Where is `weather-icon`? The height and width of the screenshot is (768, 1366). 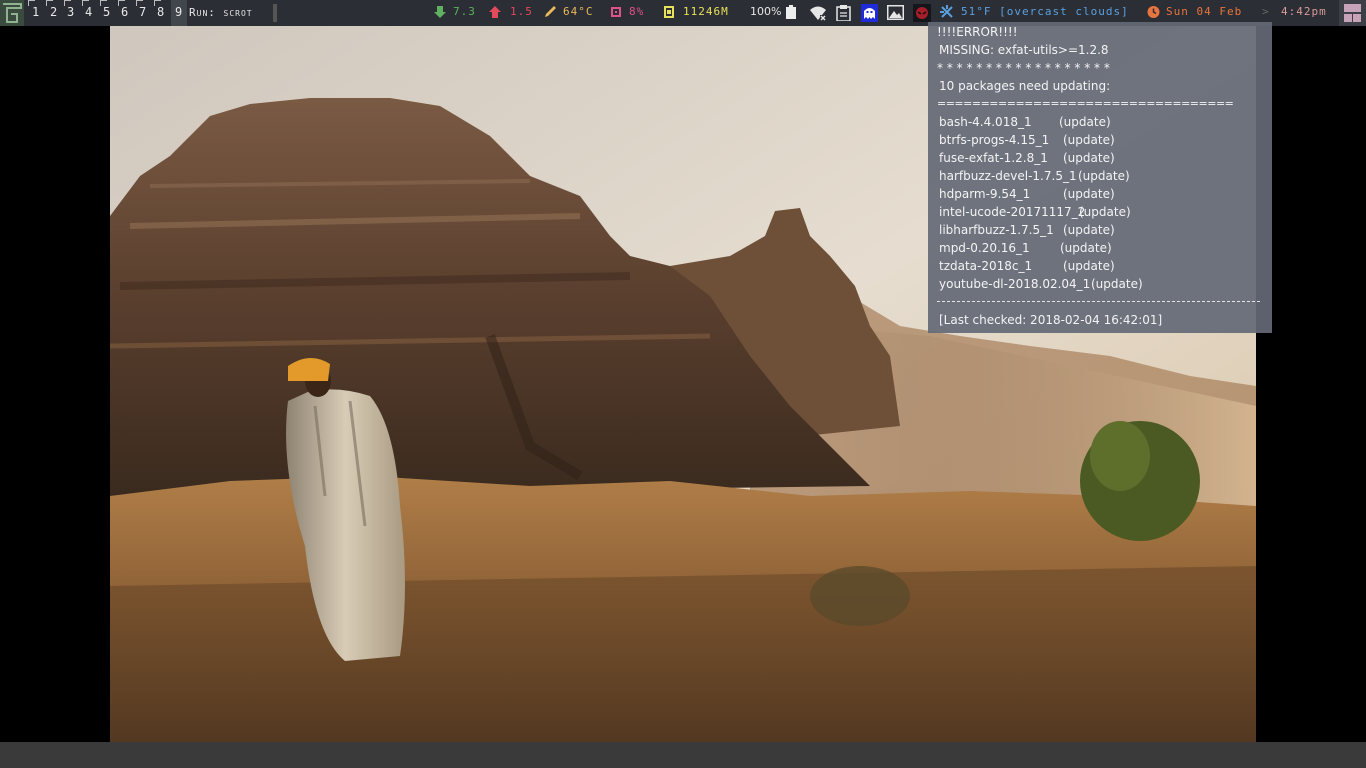 weather-icon is located at coordinates (946, 11).